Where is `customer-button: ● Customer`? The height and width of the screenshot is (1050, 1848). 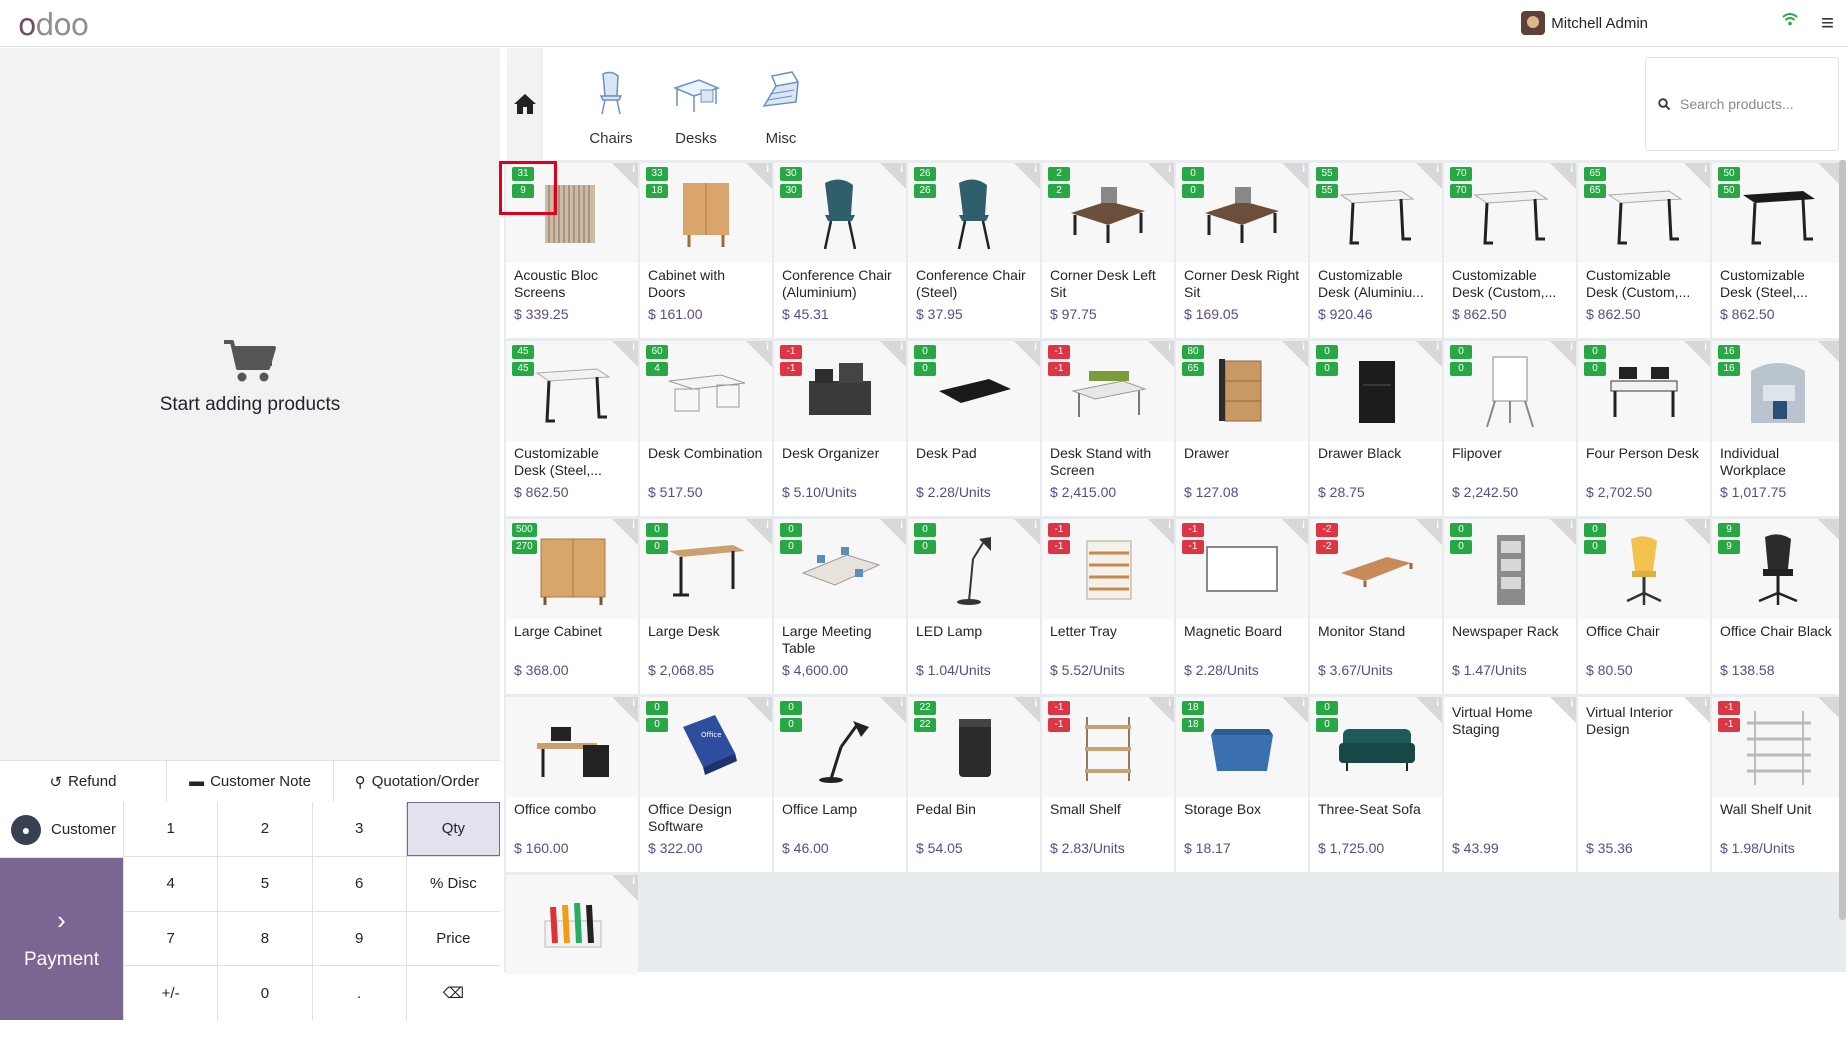
customer-button: ● Customer is located at coordinates (61, 829).